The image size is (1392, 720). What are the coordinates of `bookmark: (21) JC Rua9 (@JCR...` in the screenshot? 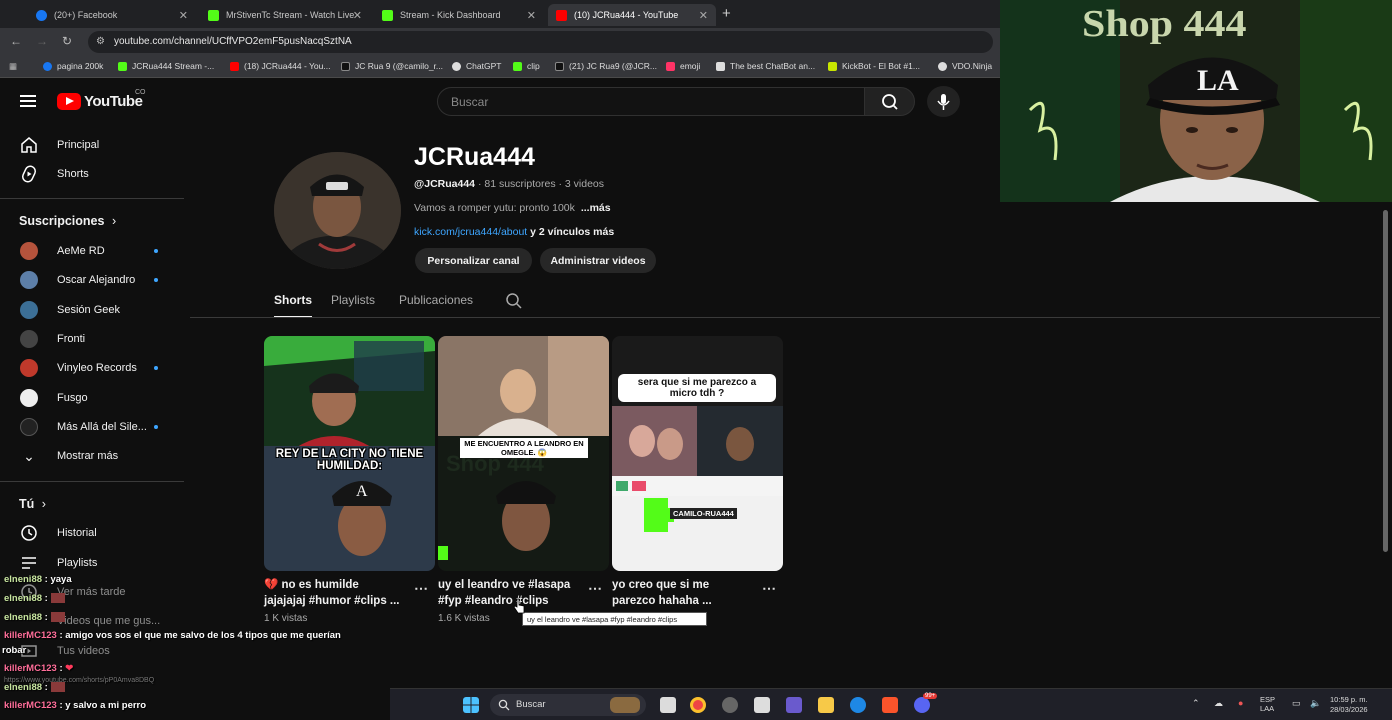 It's located at (606, 66).